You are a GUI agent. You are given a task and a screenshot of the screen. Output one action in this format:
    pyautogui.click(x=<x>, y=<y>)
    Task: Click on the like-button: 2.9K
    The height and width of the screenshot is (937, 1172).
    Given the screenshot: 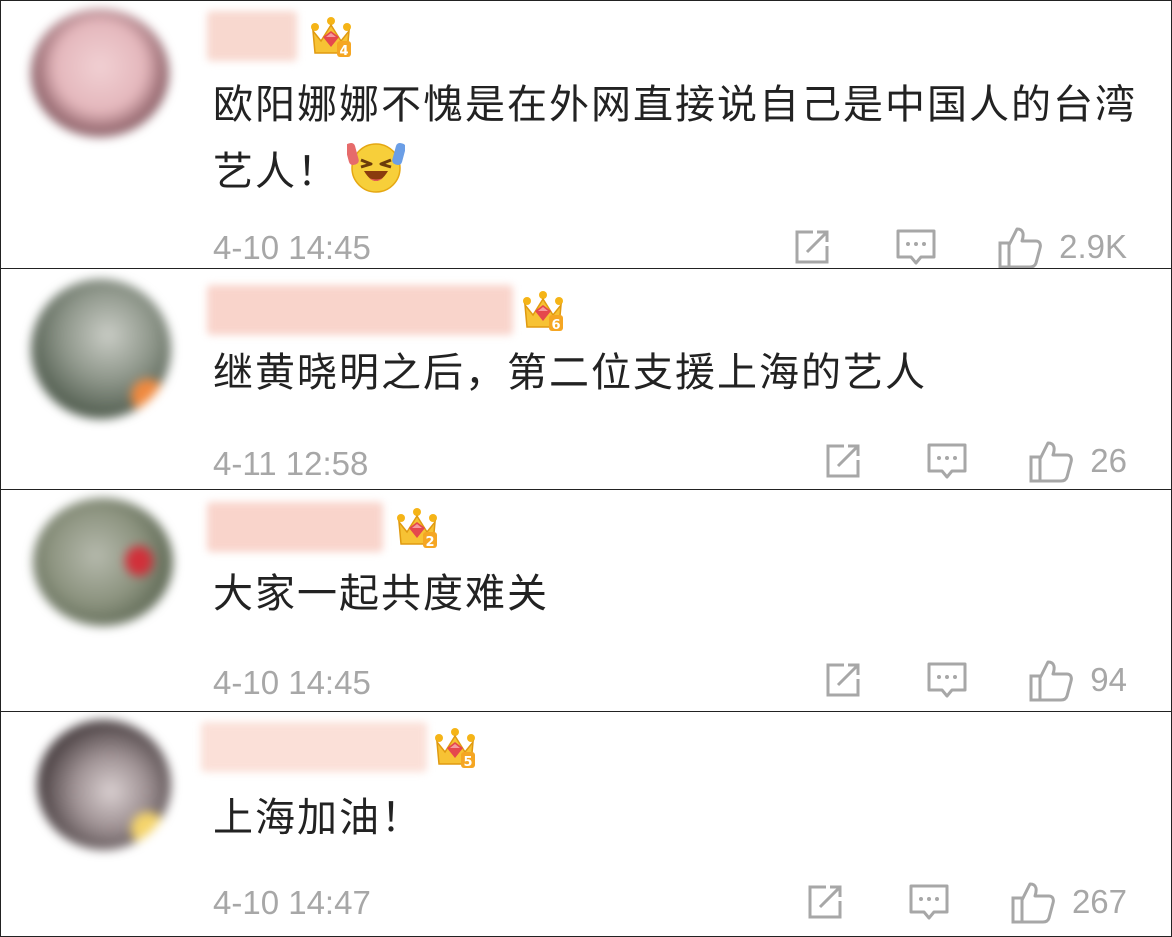 What is the action you would take?
    pyautogui.click(x=1062, y=247)
    